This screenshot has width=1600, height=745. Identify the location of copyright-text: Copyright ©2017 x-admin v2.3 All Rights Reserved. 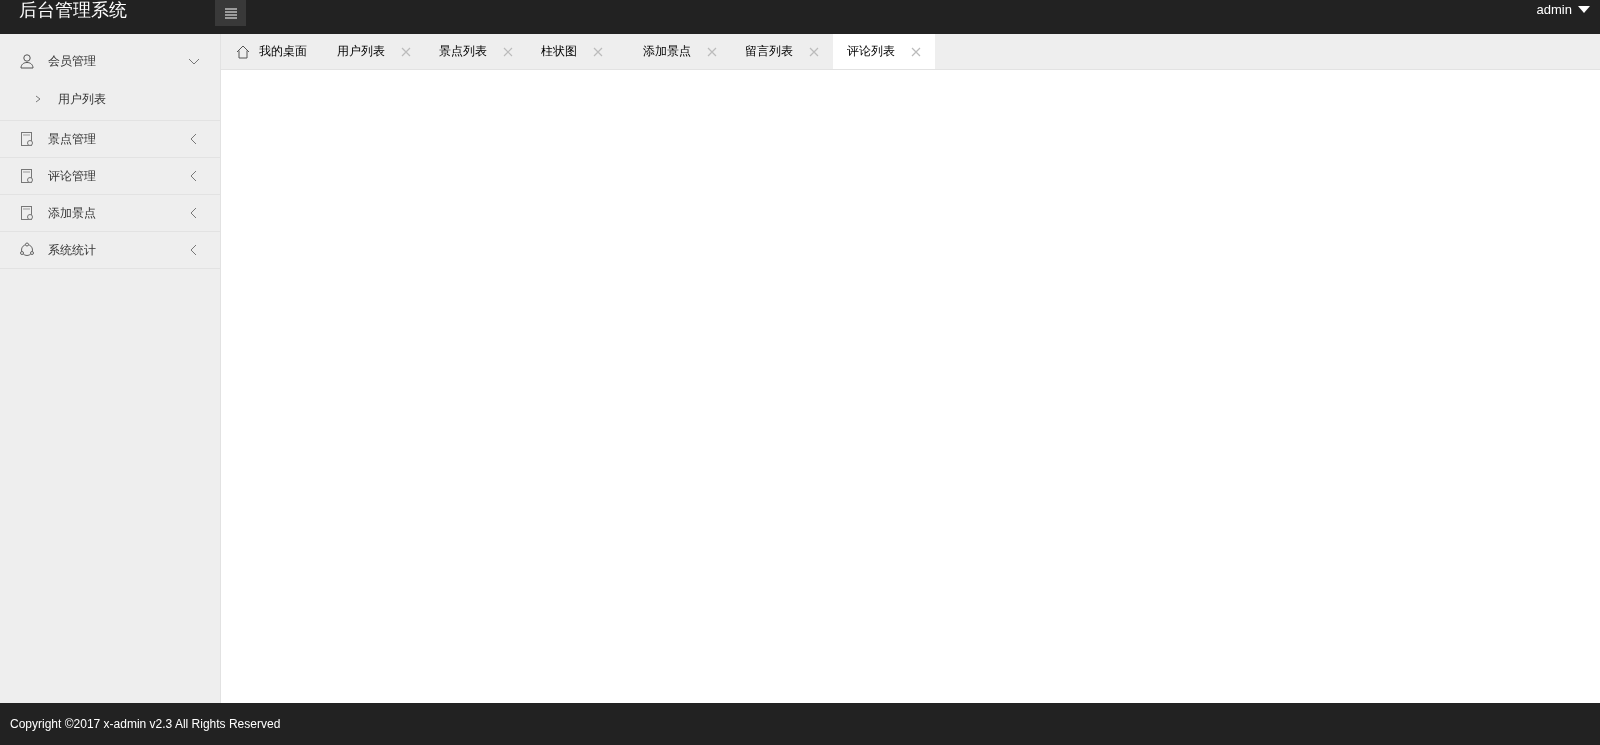
(145, 724).